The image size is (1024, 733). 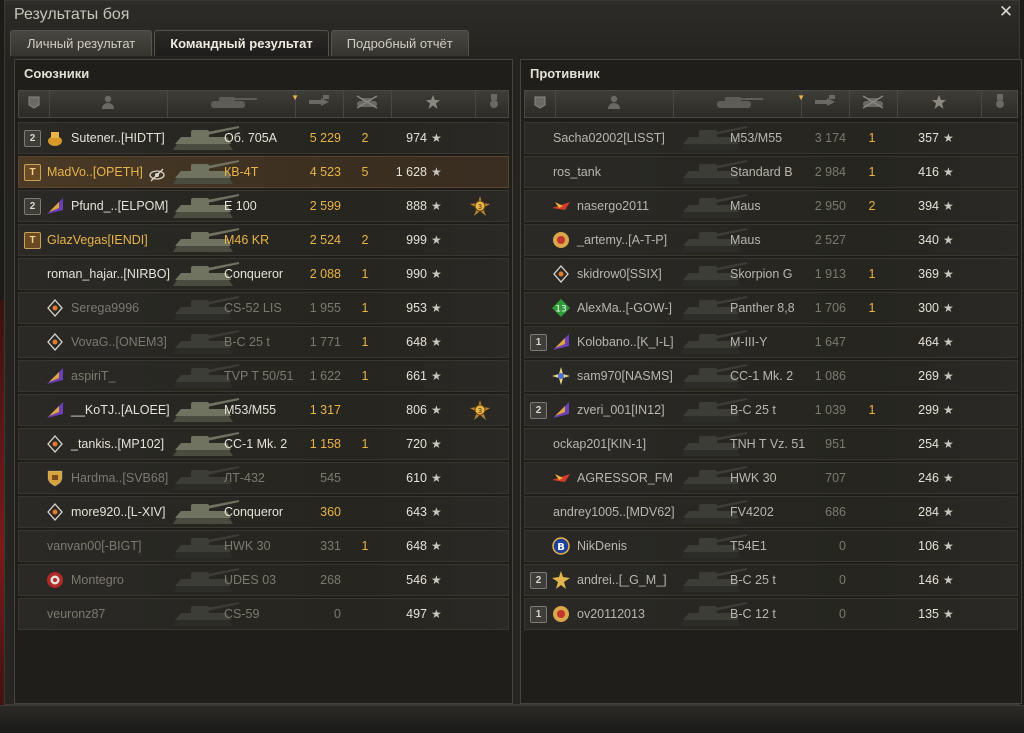 I want to click on player-row: Sacha02002[LISST] M53/M55 3 174 1 357 ★, so click(x=771, y=138).